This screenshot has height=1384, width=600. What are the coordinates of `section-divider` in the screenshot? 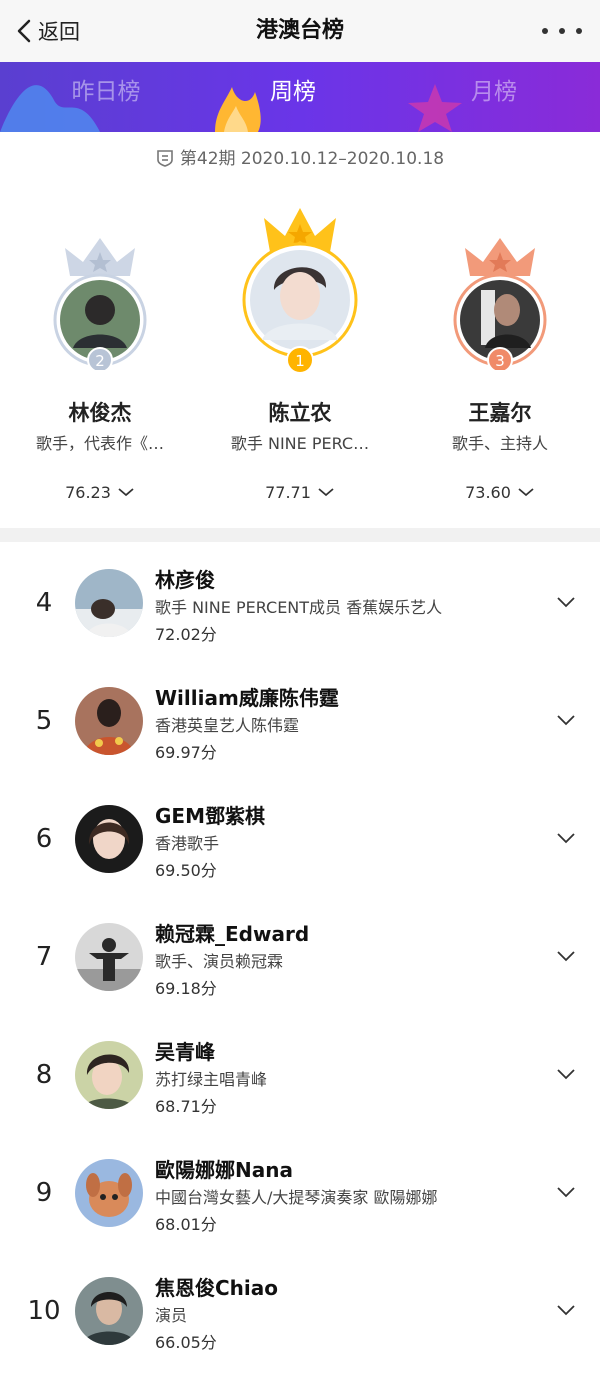 It's located at (300, 535).